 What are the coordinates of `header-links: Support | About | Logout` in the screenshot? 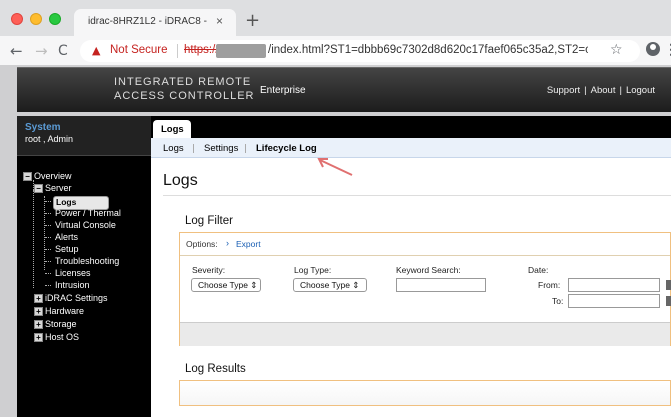 It's located at (601, 90).